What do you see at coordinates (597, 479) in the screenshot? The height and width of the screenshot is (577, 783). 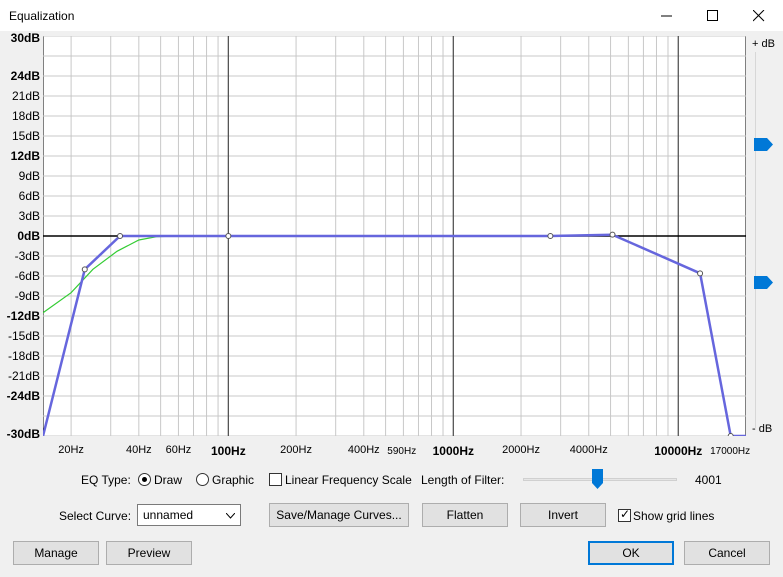 I see `filter-length-thumb` at bounding box center [597, 479].